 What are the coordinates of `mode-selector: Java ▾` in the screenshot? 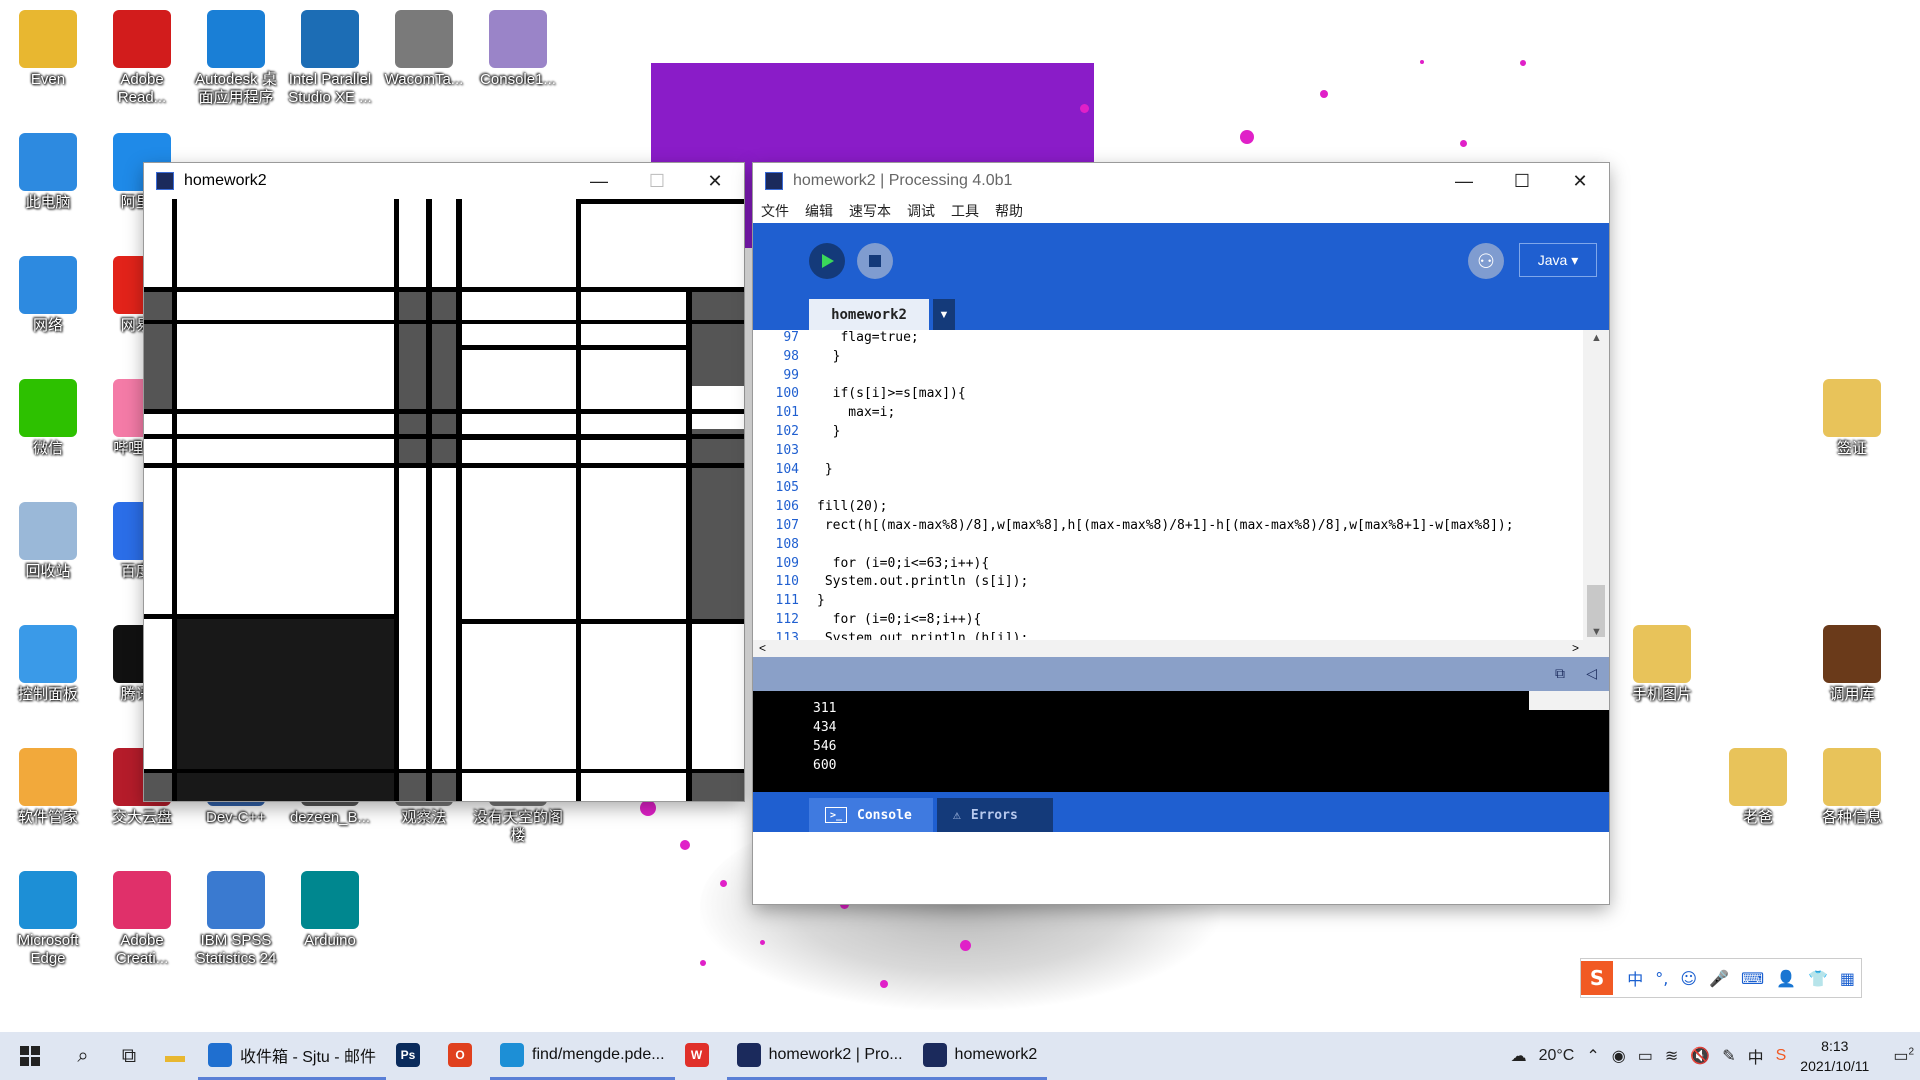 It's located at (1558, 260).